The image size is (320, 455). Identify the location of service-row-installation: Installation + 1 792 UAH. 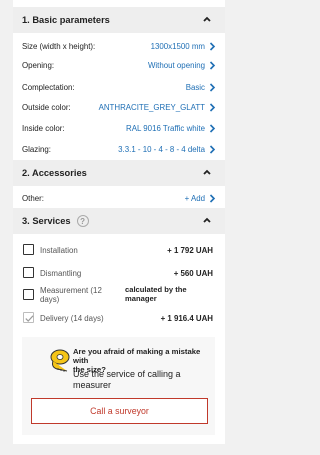
(119, 250).